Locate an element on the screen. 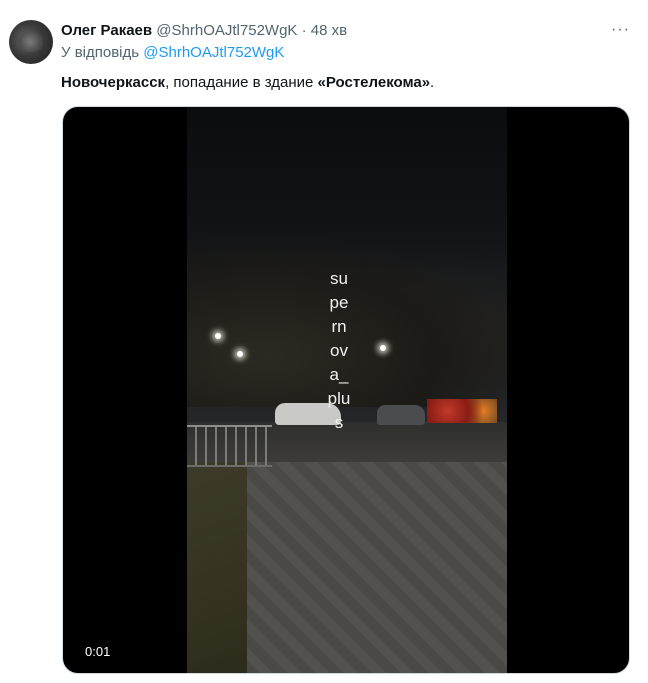 This screenshot has width=648, height=683. avatar is located at coordinates (31, 42).